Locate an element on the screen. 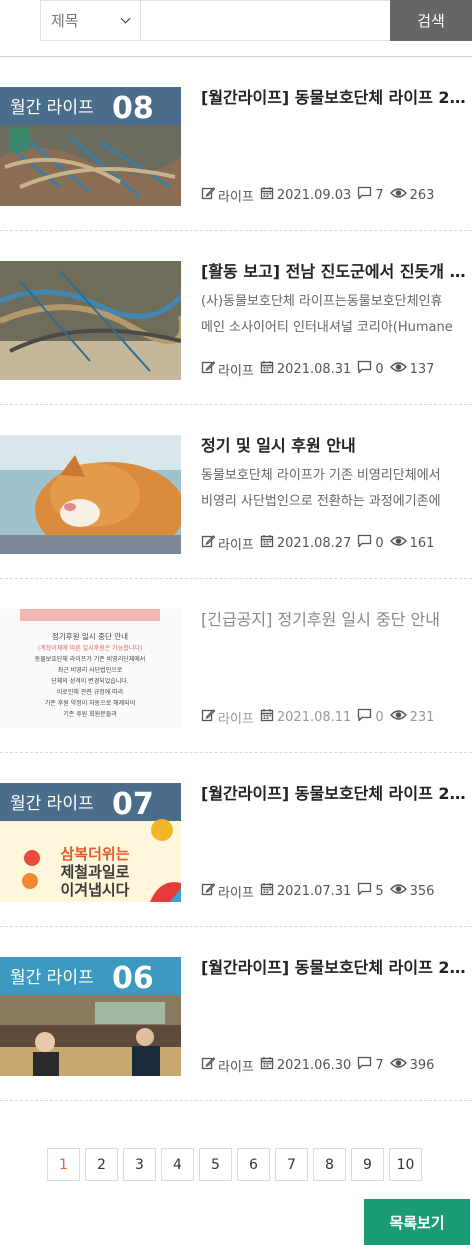  post-comments: 5 is located at coordinates (370, 891).